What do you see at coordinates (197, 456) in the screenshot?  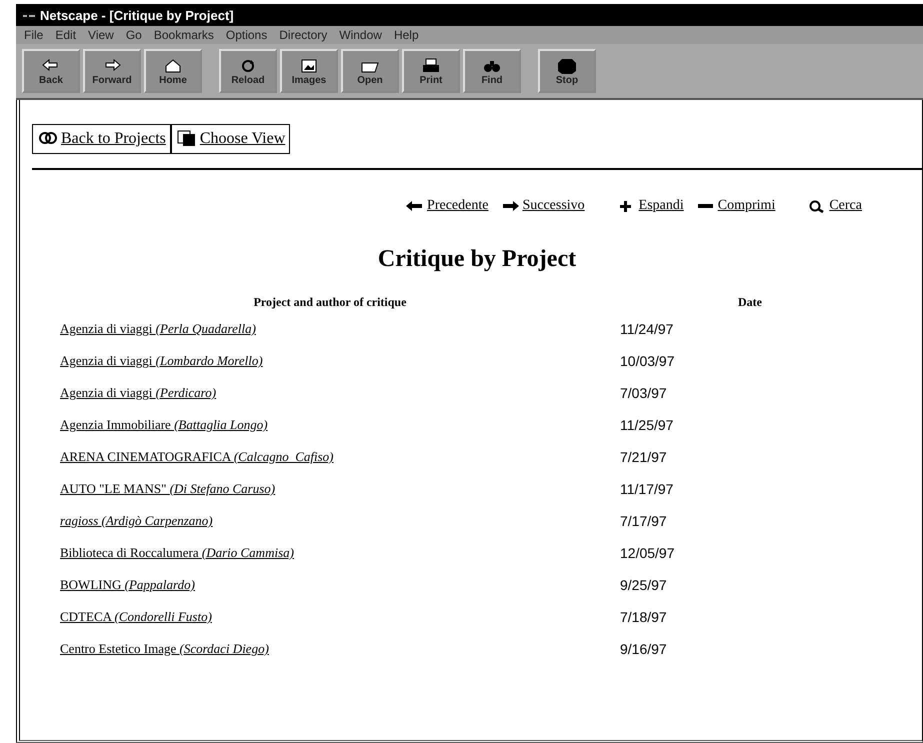 I see `project-link: ARENA CINEMATOGRAFICA (Calcagno_Cafiso)` at bounding box center [197, 456].